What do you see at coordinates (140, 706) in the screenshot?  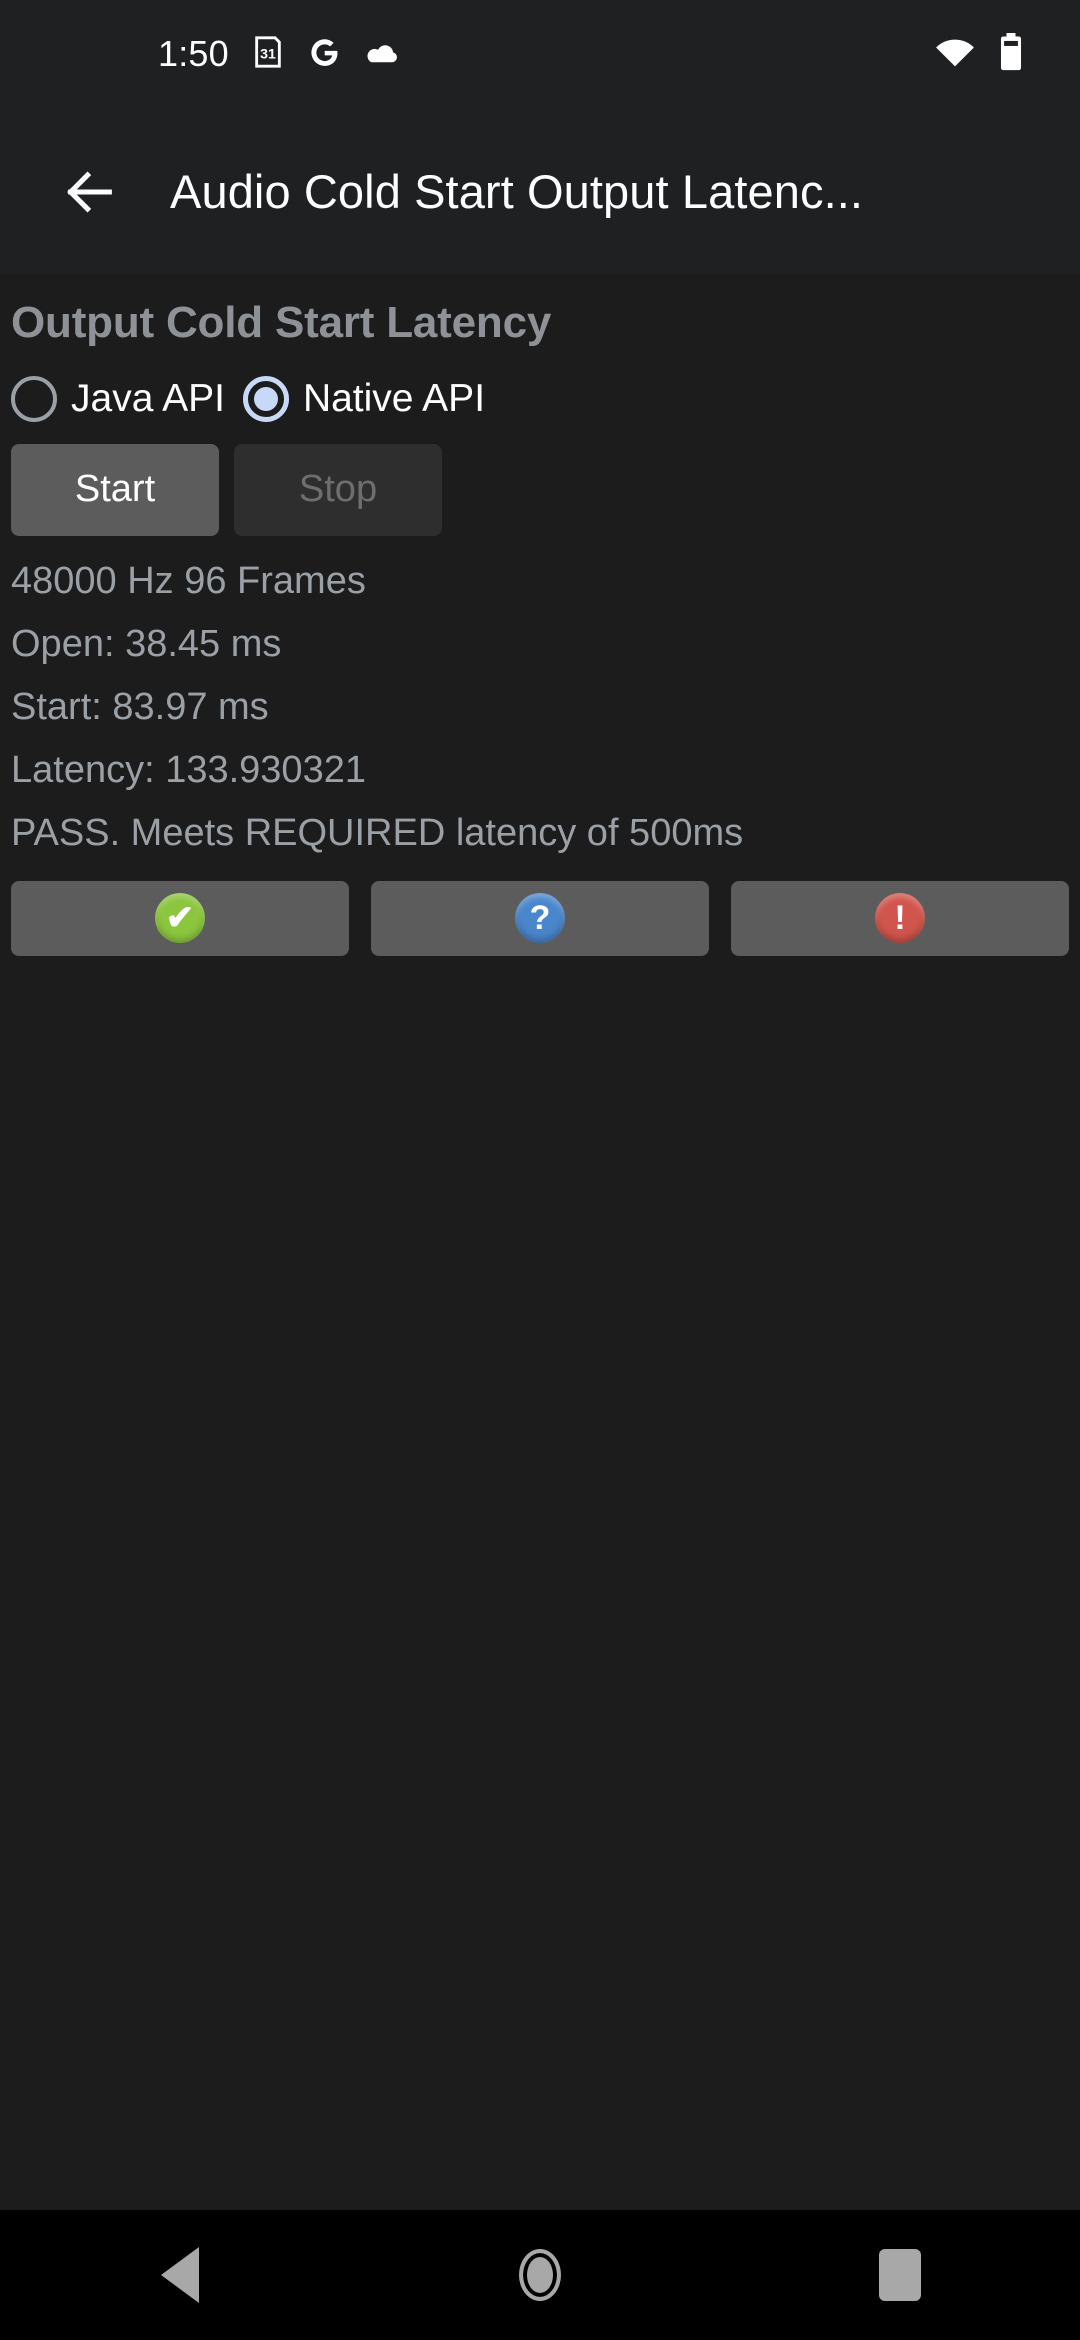 I see `result-line-start: Start: 83.97 ms` at bounding box center [140, 706].